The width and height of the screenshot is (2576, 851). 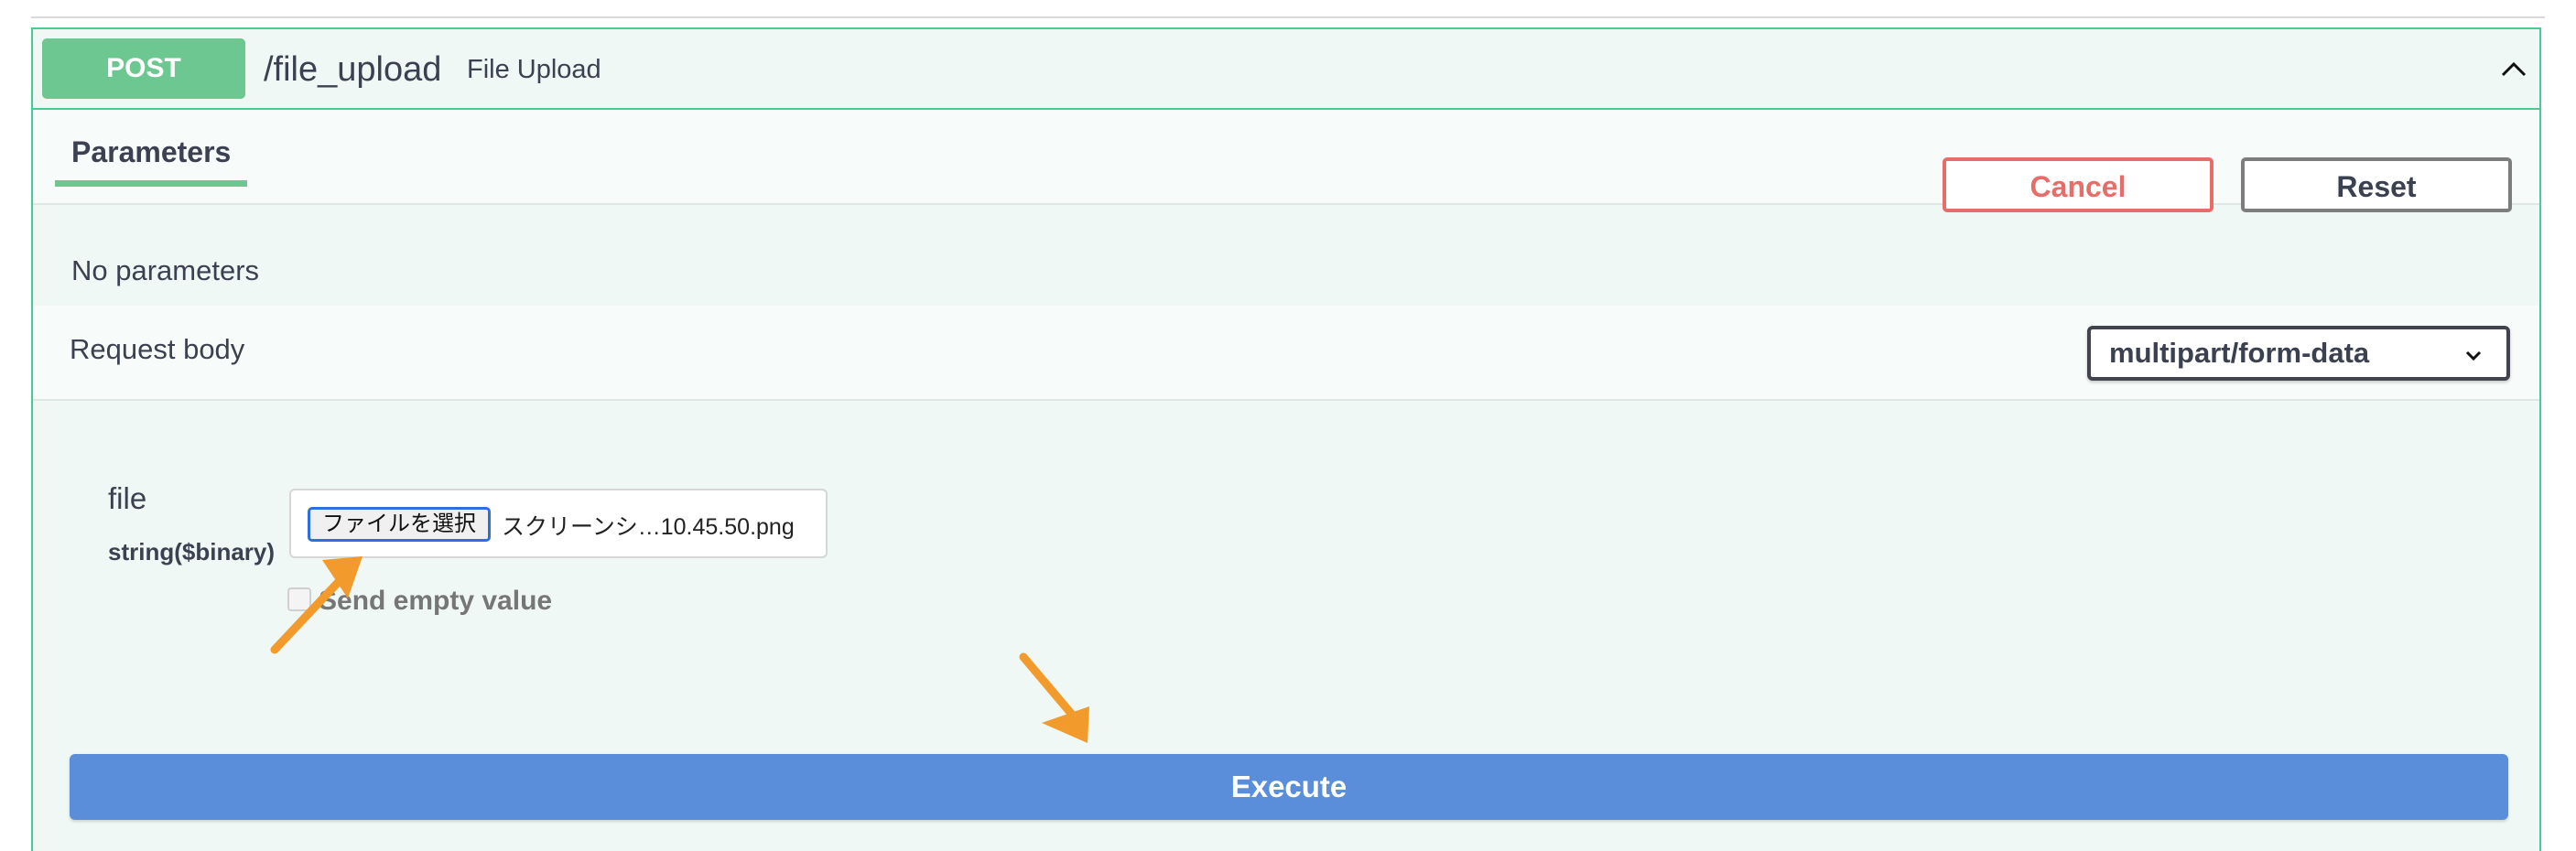 I want to click on operation-path: /file_upload, so click(x=353, y=69).